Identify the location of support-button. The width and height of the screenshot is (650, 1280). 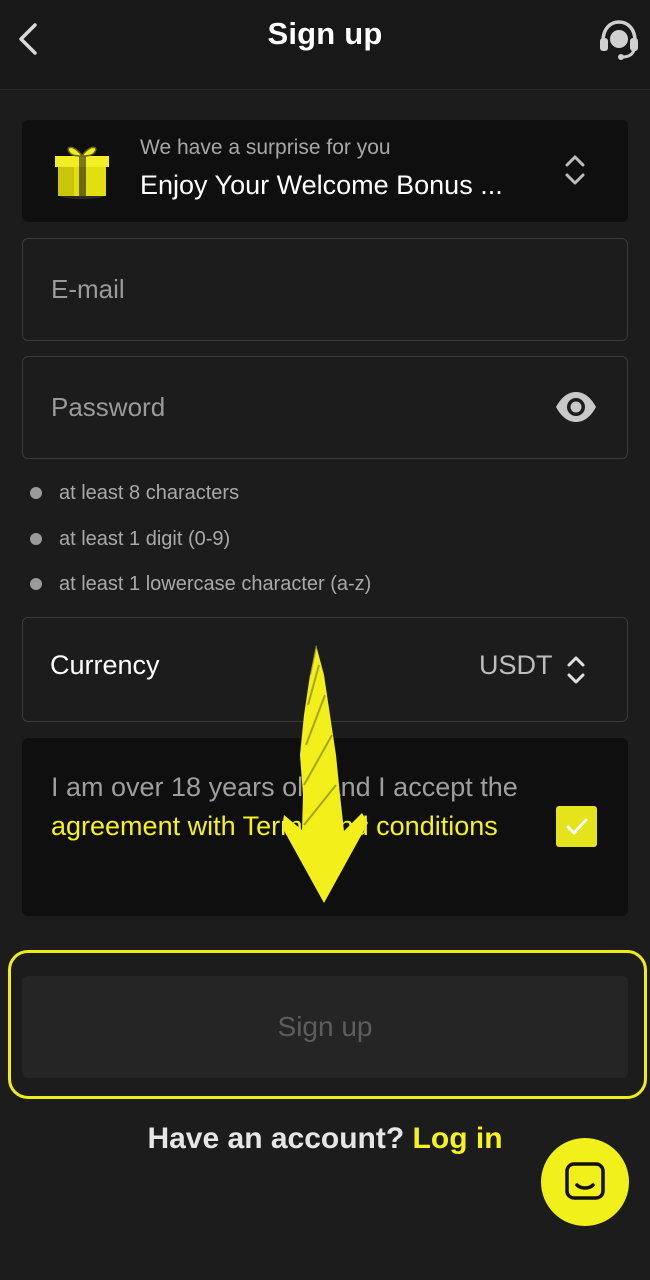
(619, 39).